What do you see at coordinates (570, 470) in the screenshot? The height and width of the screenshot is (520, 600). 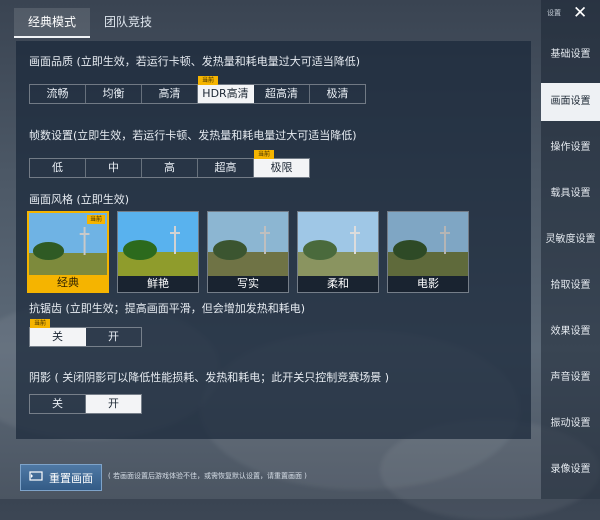 I see `sidebar-item-recording: 录像设置` at bounding box center [570, 470].